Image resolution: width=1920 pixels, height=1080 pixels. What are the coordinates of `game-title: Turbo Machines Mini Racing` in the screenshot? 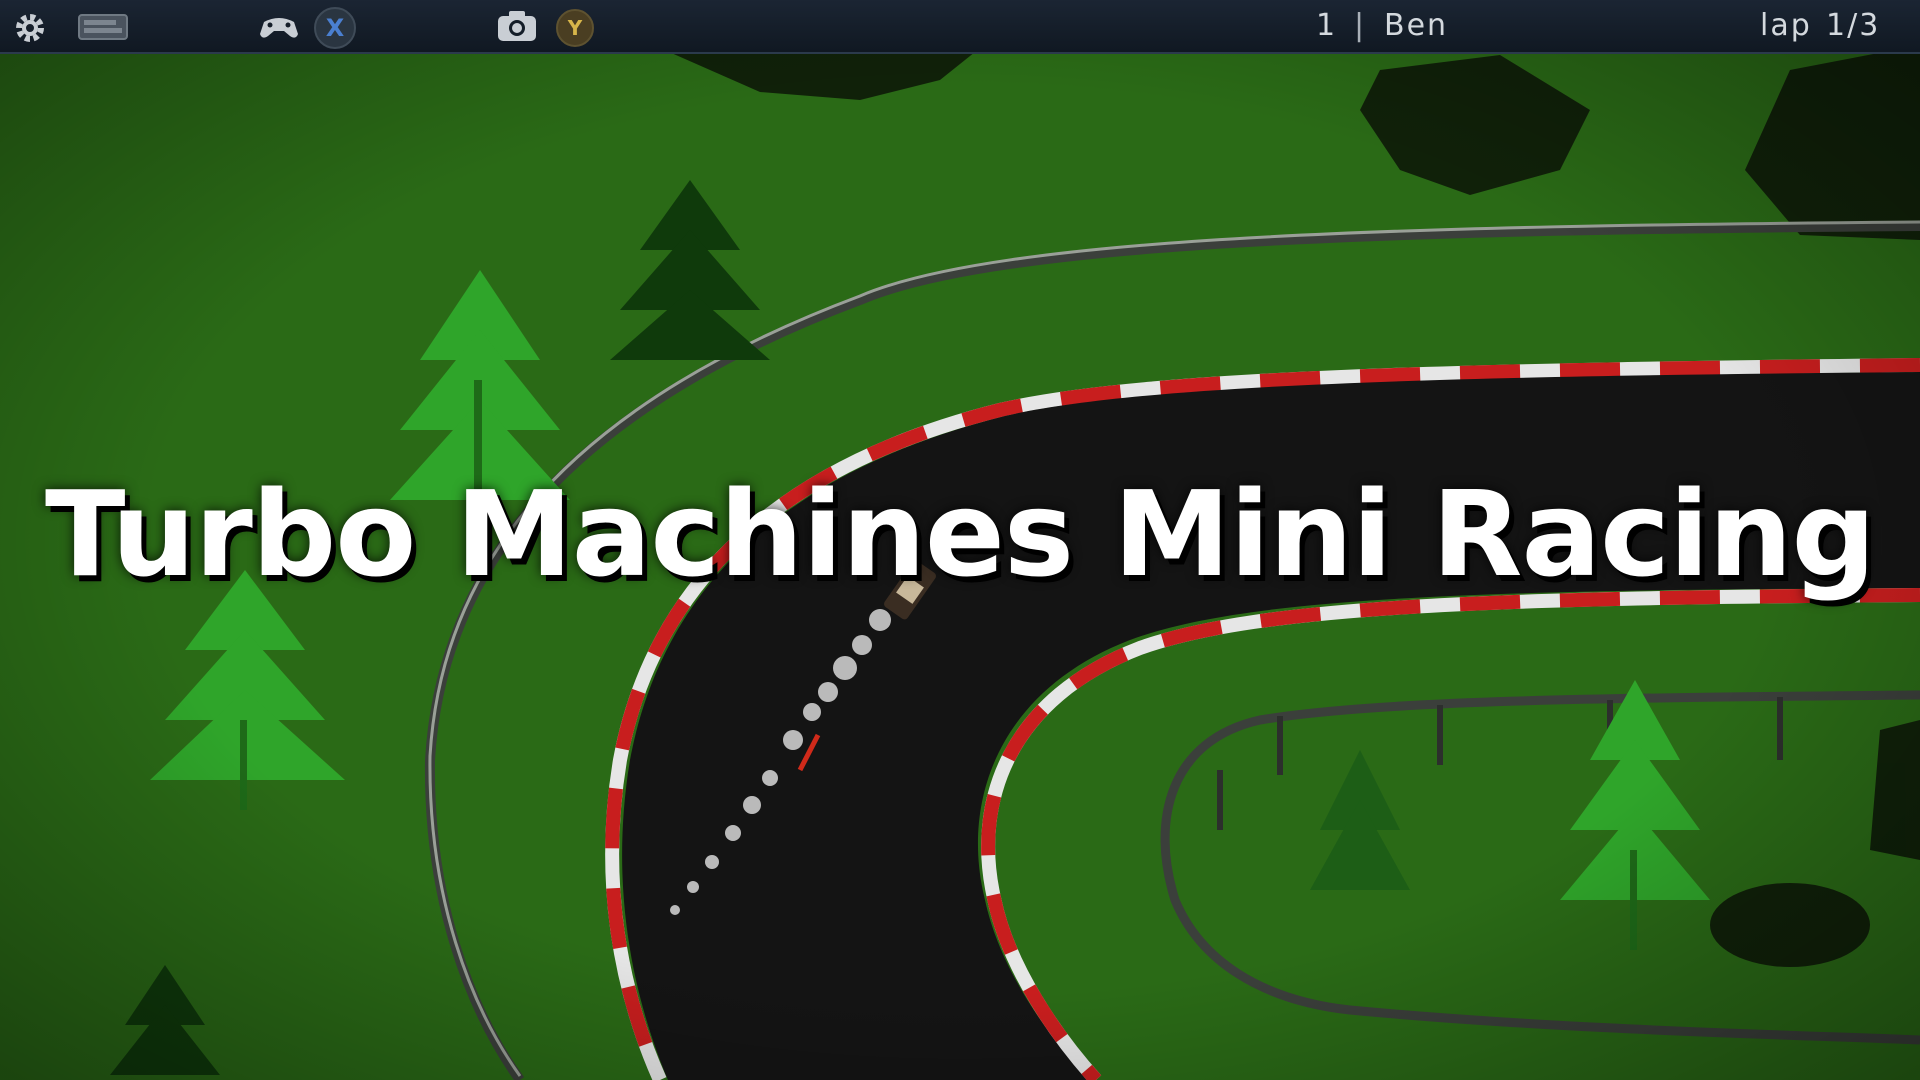 It's located at (960, 534).